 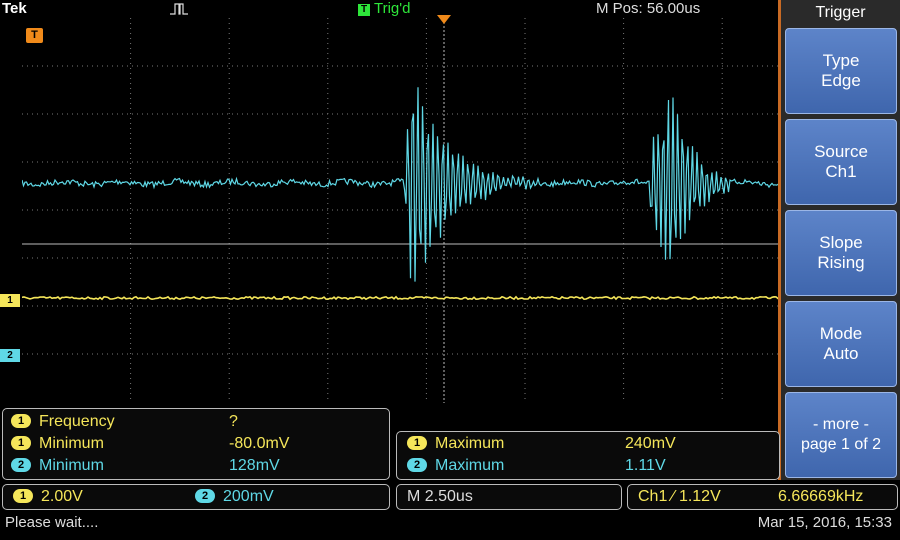 What do you see at coordinates (445, 20) in the screenshot?
I see `trigger-position-marker-icon` at bounding box center [445, 20].